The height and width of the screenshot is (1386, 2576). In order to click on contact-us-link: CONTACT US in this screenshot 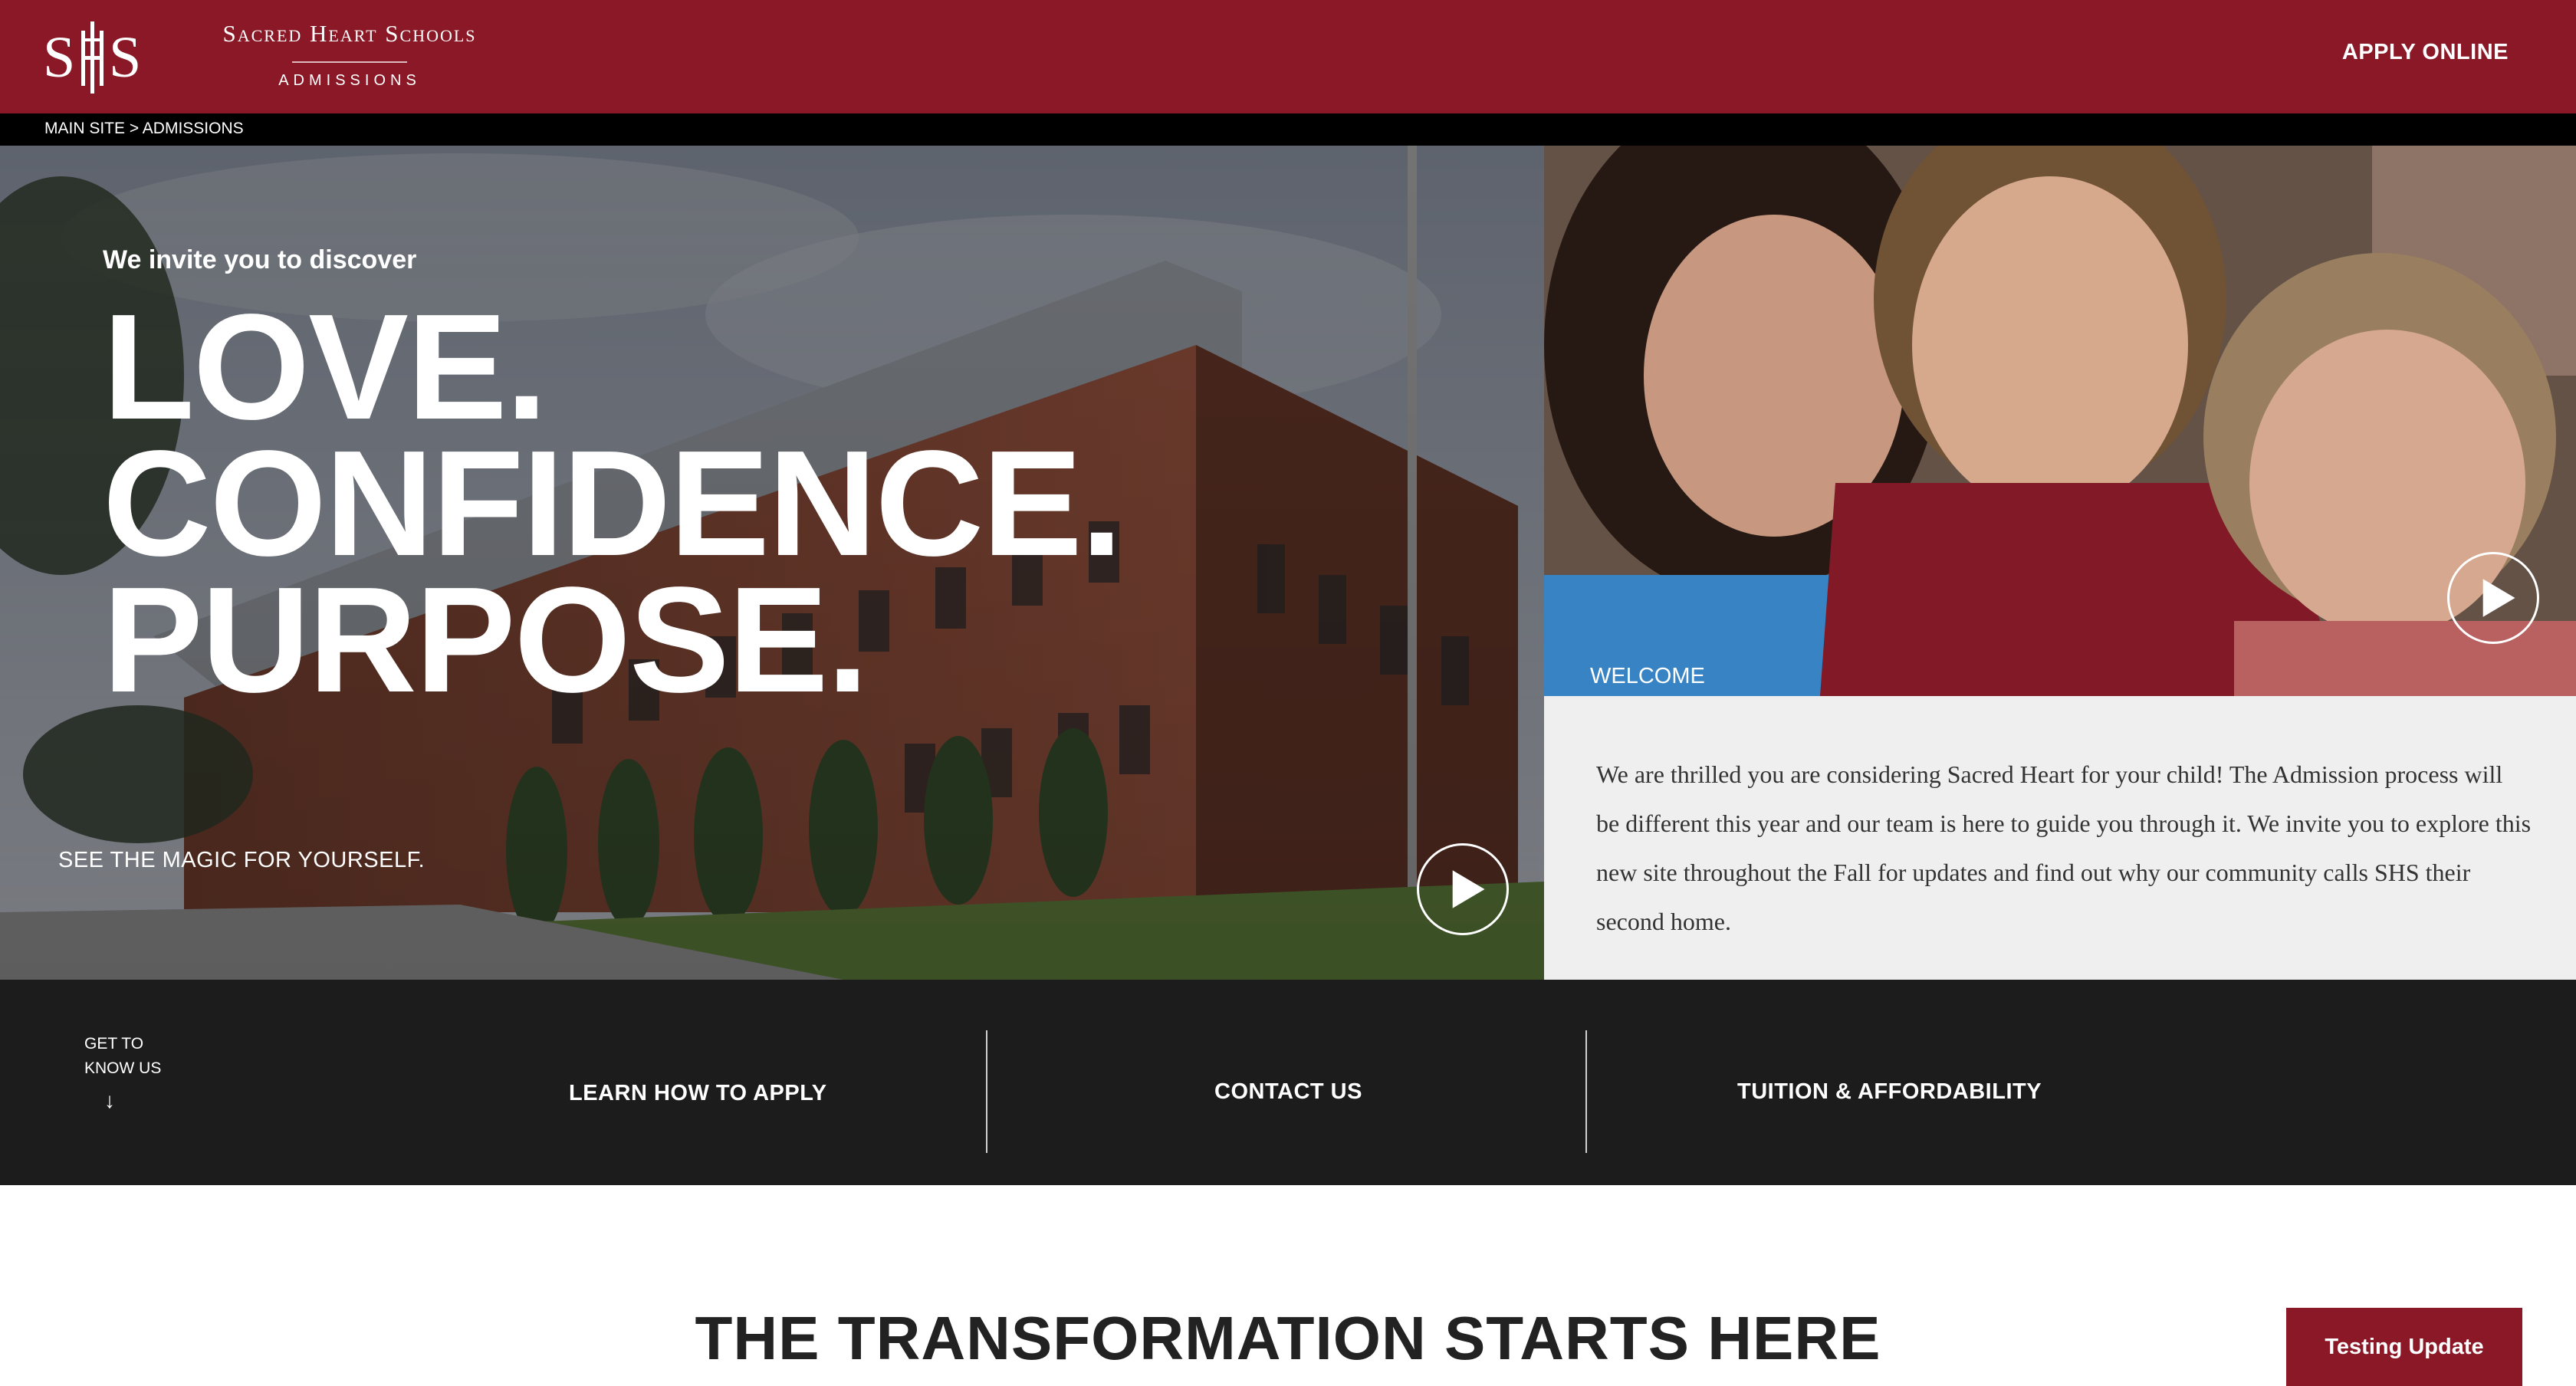, I will do `click(1288, 1092)`.